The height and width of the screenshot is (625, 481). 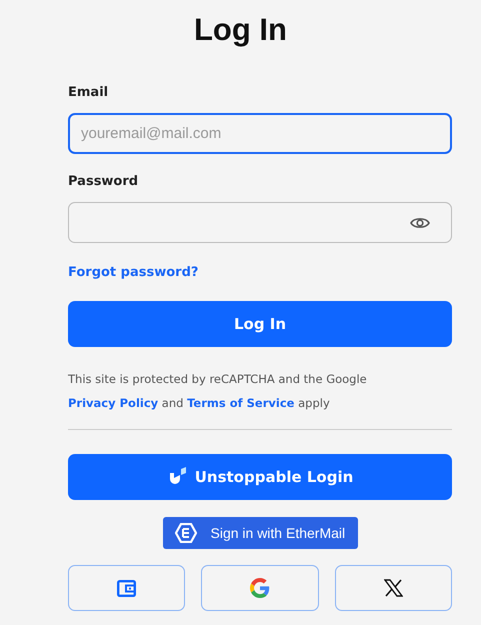 I want to click on google-login-button, so click(x=260, y=588).